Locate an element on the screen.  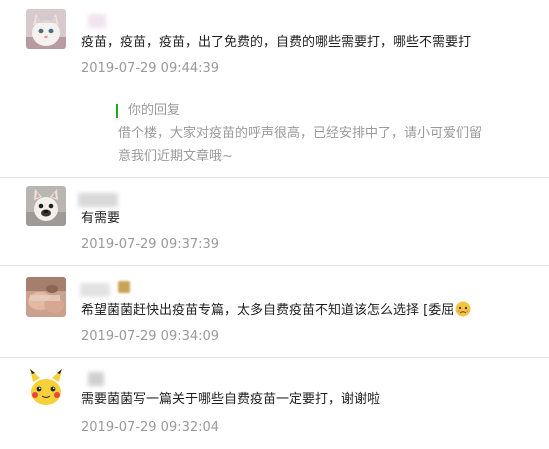
reply-indicator is located at coordinates (117, 111).